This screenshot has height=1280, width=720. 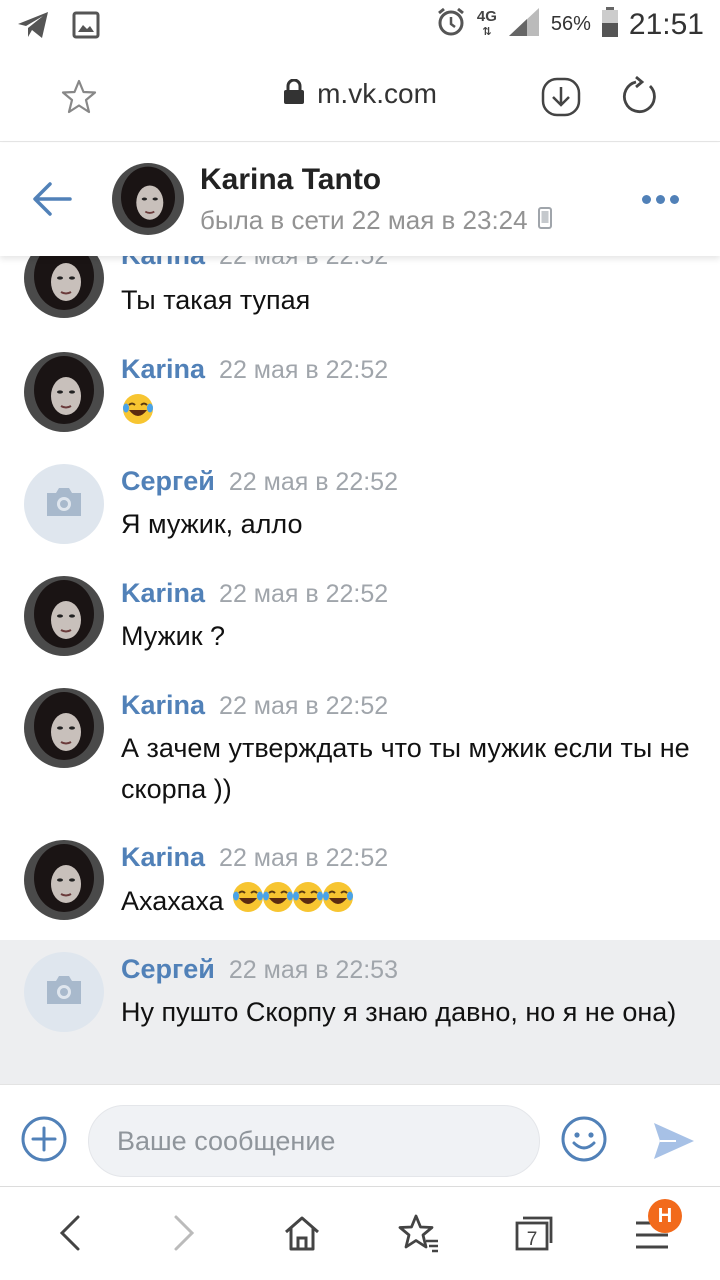 I want to click on last-seen-text: была в сети 22 мая в 23:24, so click(x=364, y=220).